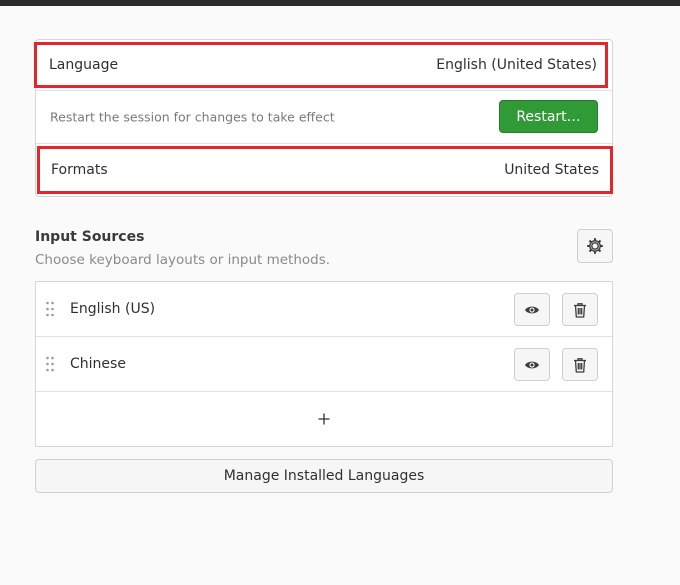  Describe the element at coordinates (324, 309) in the screenshot. I see `input-source-row: English (US)` at that location.